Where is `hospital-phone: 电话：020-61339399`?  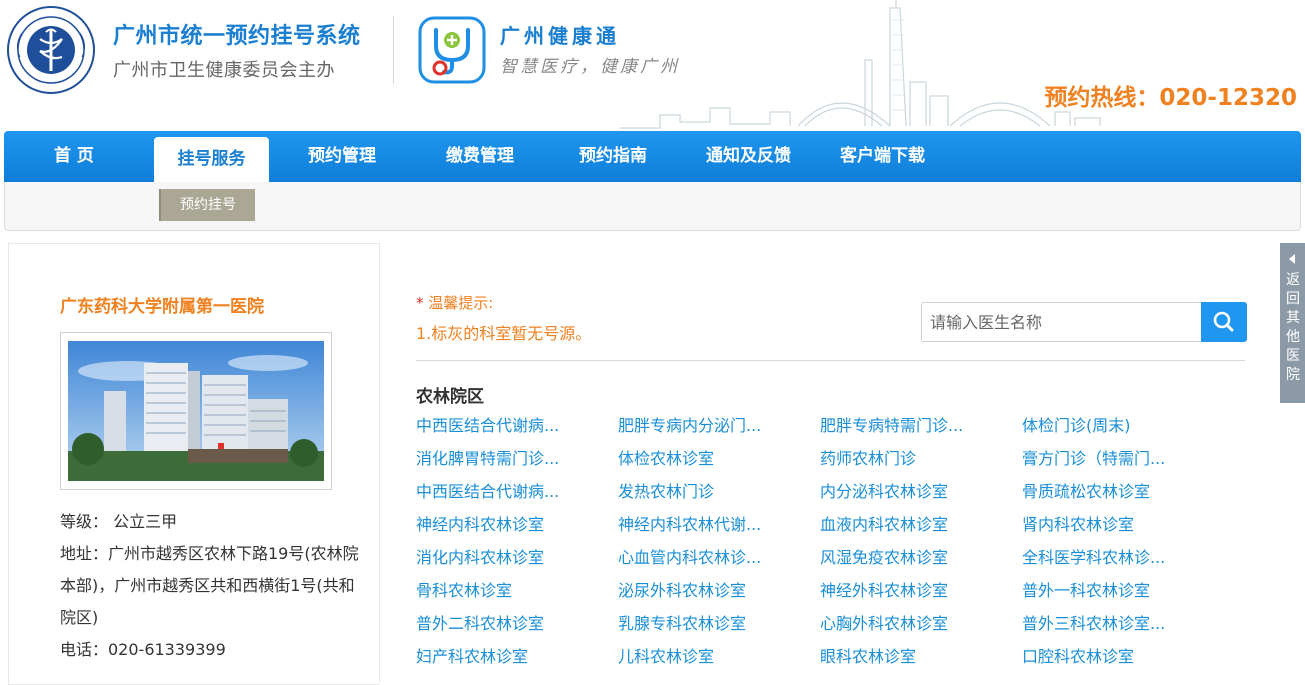 hospital-phone: 电话：020-61339399 is located at coordinates (143, 649).